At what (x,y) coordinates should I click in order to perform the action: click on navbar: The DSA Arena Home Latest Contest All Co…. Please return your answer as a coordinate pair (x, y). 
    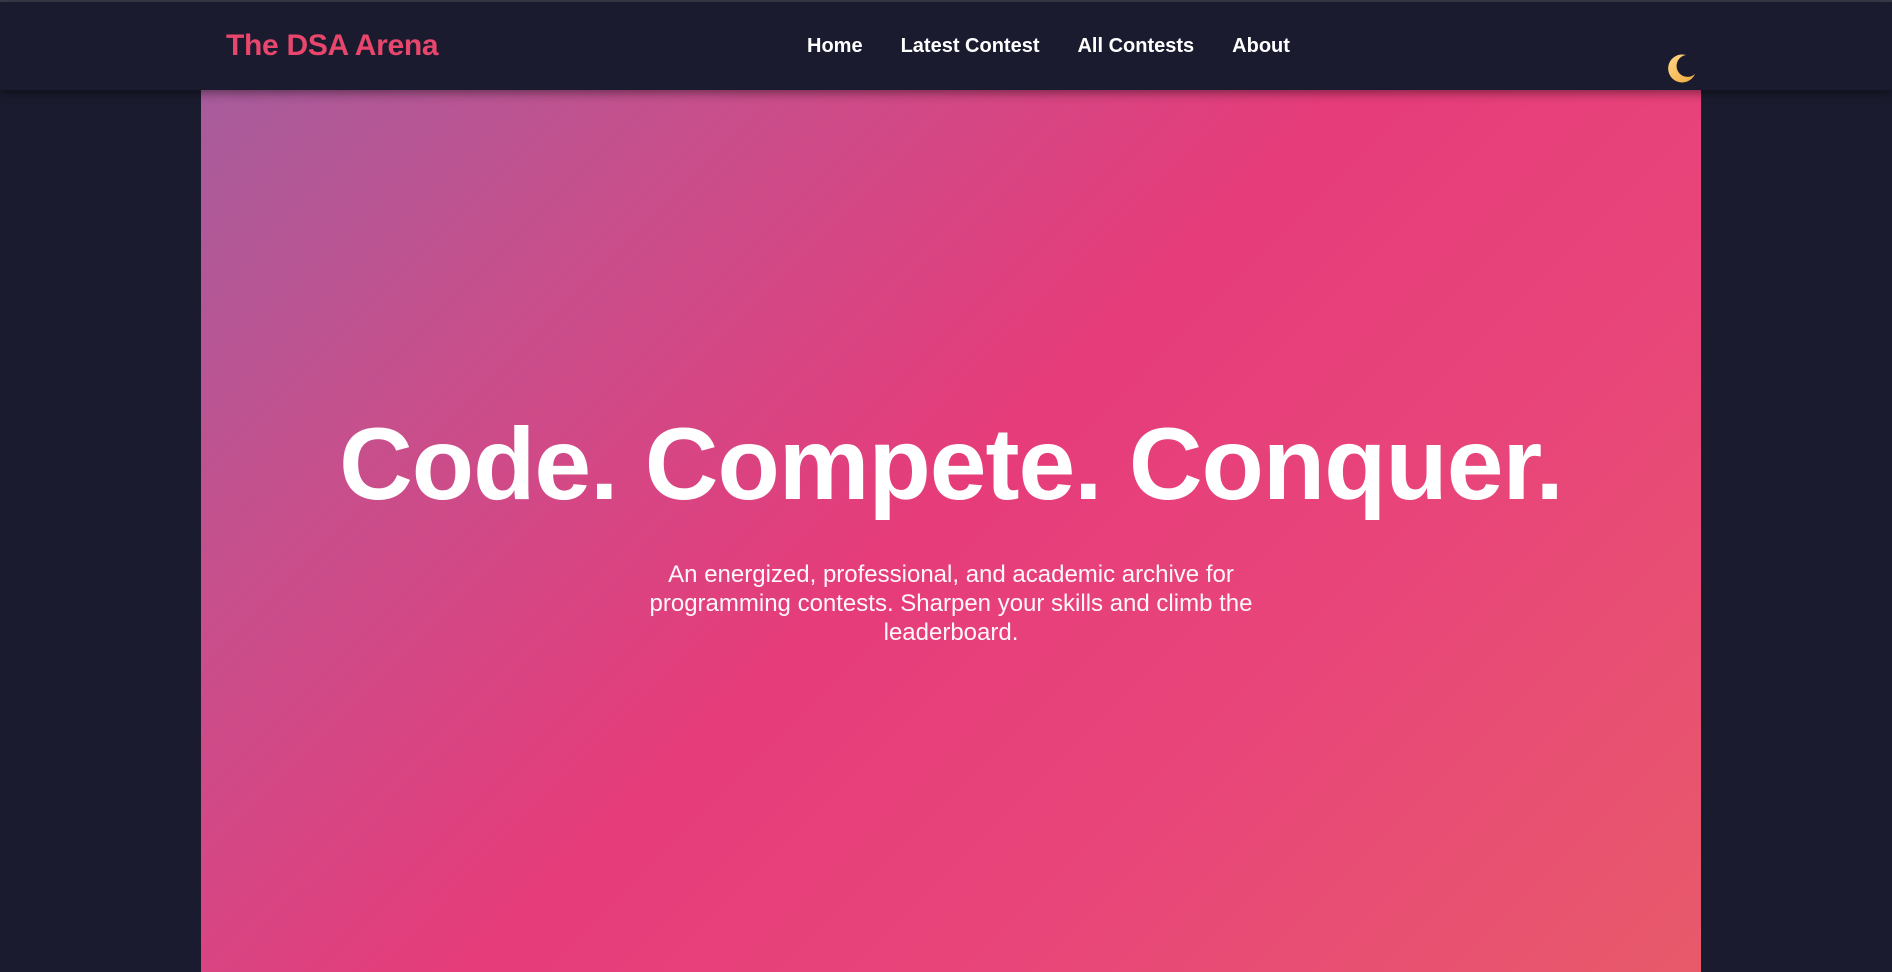
    Looking at the image, I should click on (946, 46).